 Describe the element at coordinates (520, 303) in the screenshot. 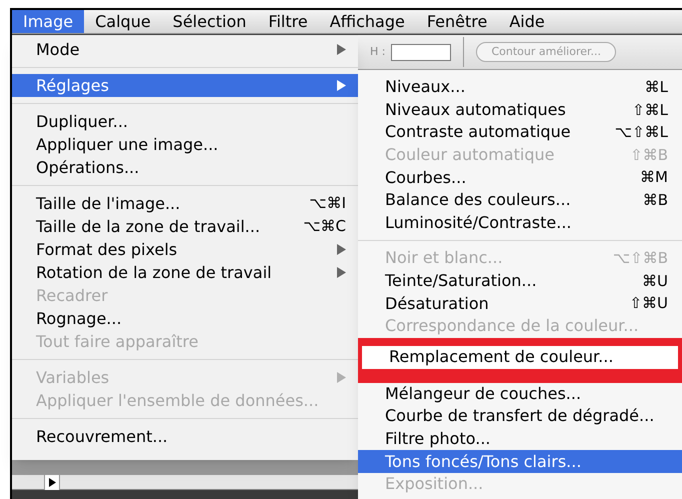

I see `menu-item: Désaturation ⇧⌘U` at that location.